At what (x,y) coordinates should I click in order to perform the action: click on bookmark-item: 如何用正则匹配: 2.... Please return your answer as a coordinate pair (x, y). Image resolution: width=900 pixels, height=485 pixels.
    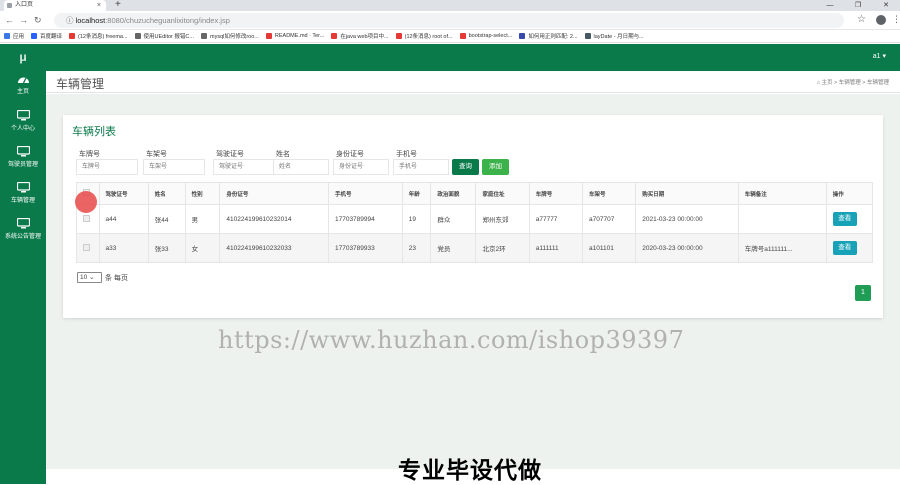
    Looking at the image, I should click on (548, 36).